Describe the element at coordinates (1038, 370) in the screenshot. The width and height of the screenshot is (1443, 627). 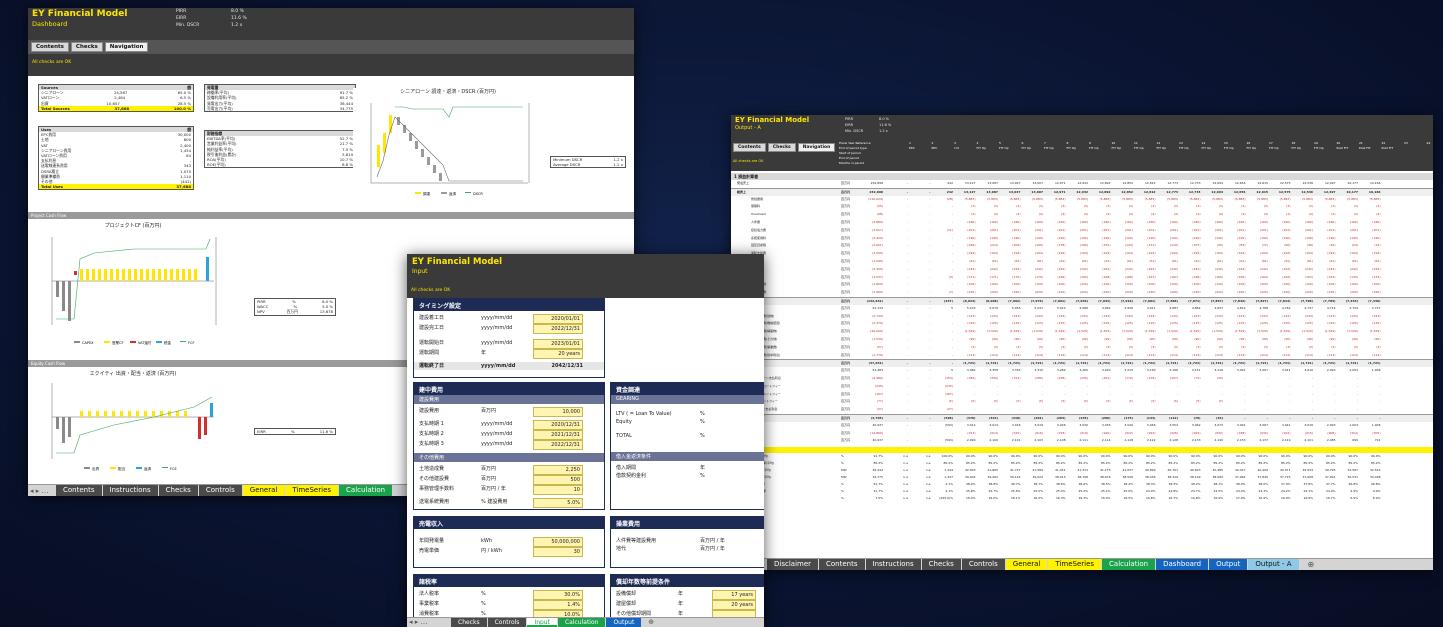
I see `row-value: 3,310` at that location.